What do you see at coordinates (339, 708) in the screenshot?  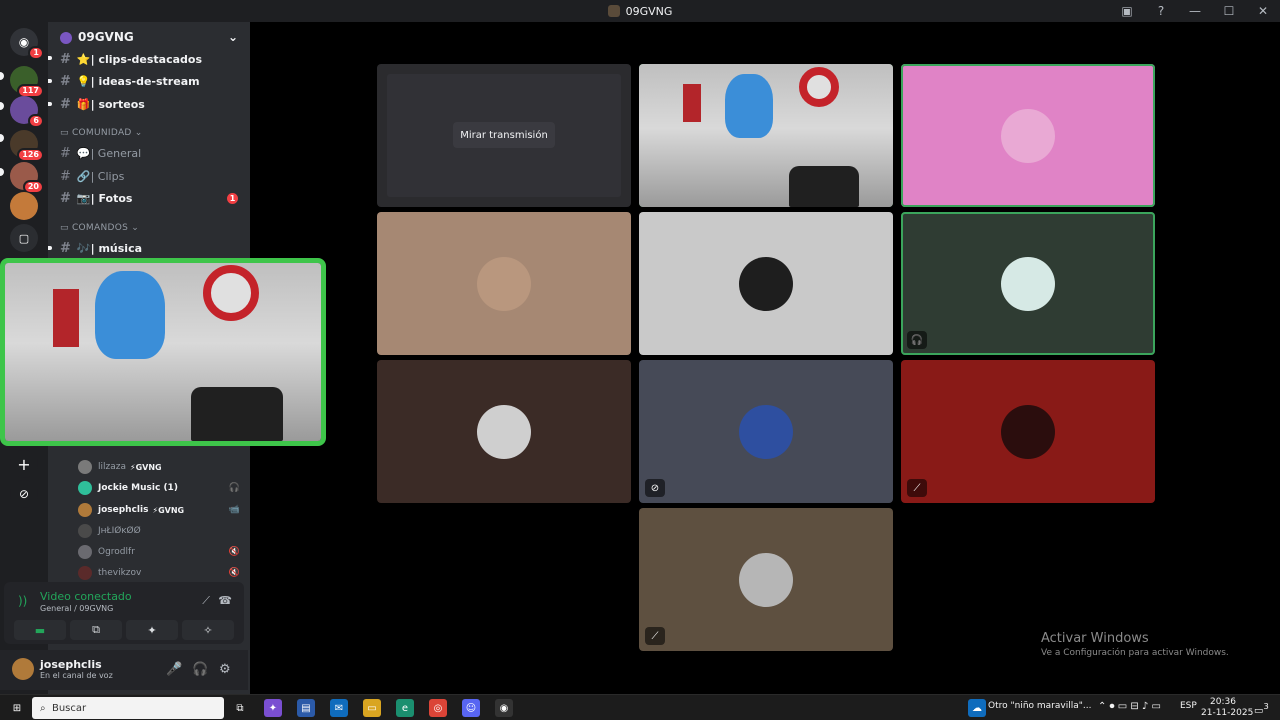 I see `outlook-icon: ✉` at bounding box center [339, 708].